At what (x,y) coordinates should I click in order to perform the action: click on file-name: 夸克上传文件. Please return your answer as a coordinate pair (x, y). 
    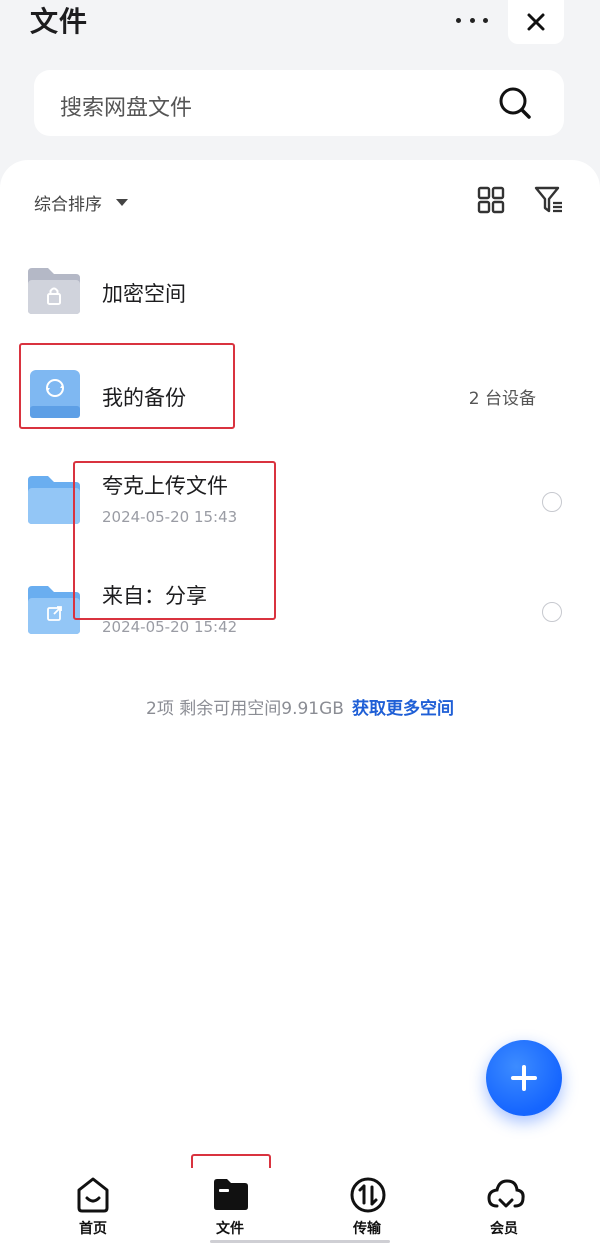
    Looking at the image, I should click on (165, 486).